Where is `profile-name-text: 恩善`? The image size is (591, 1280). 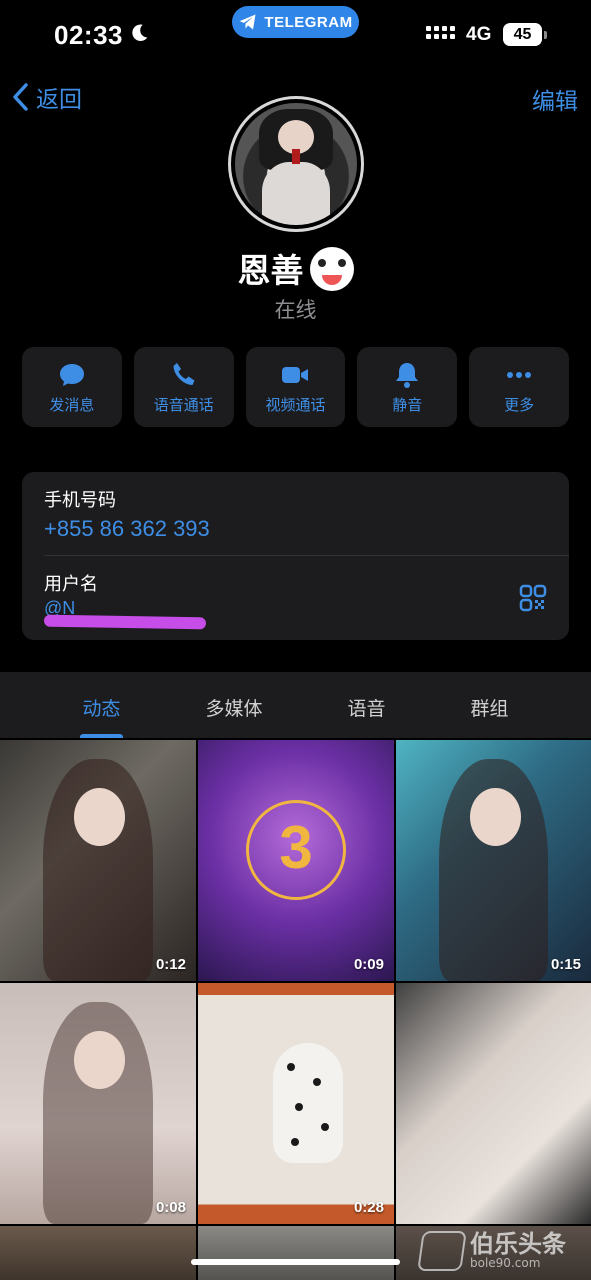
profile-name-text: 恩善 is located at coordinates (270, 270).